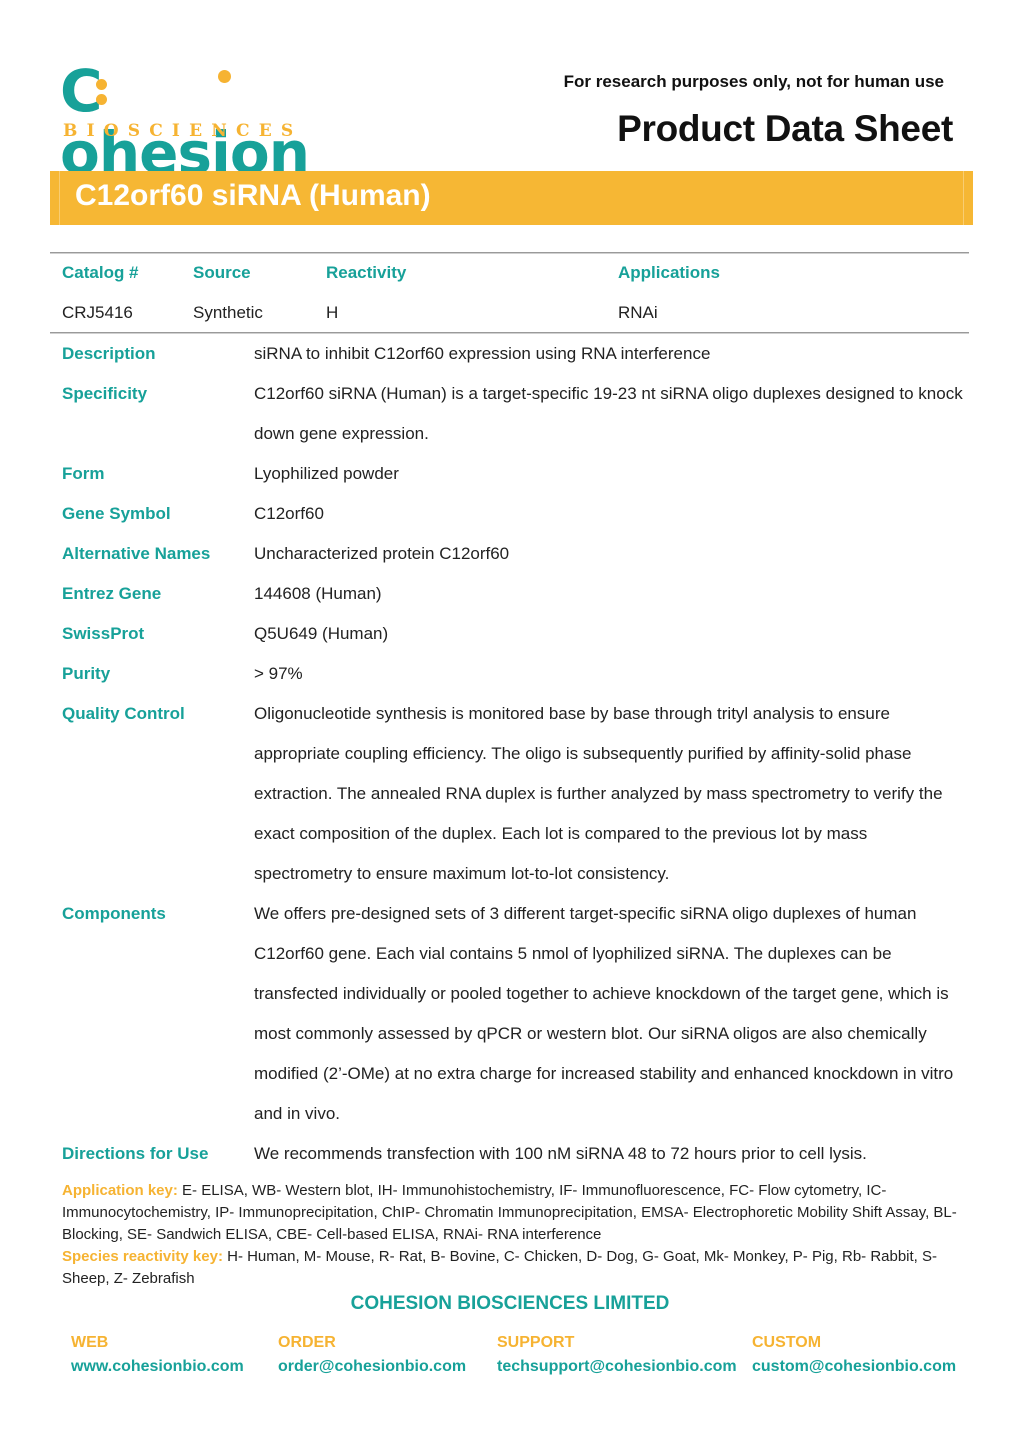 The image size is (1020, 1442). I want to click on detail-label-components: Components, so click(114, 913).